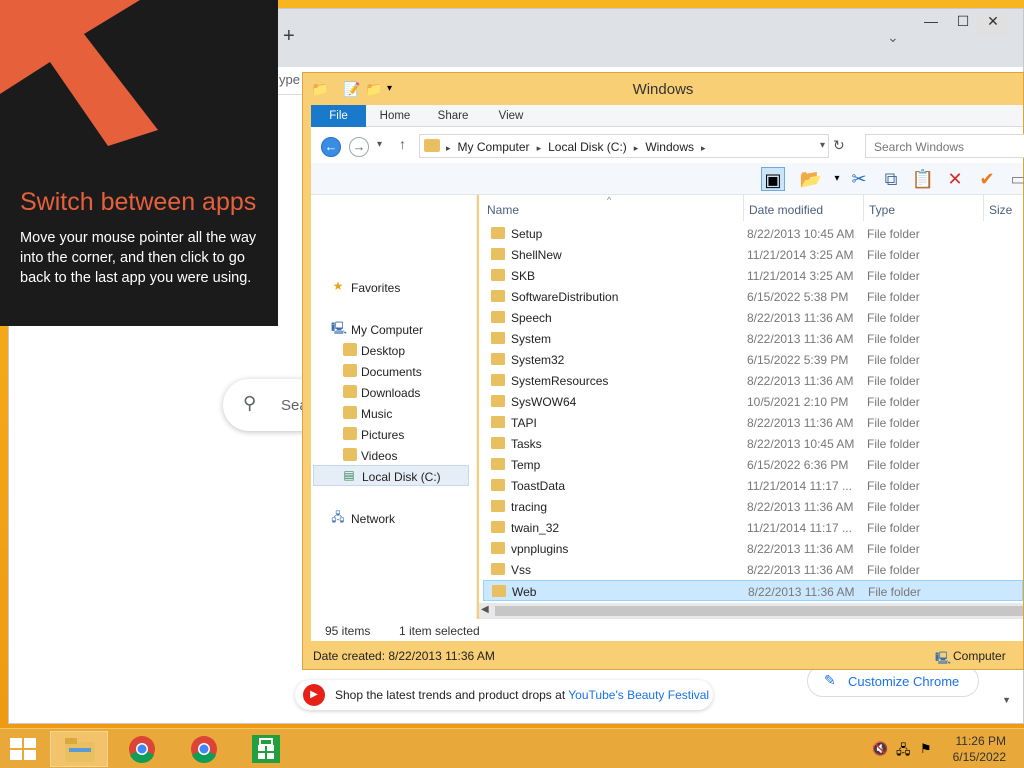  What do you see at coordinates (923, 208) in the screenshot?
I see `column-type-header: Type` at bounding box center [923, 208].